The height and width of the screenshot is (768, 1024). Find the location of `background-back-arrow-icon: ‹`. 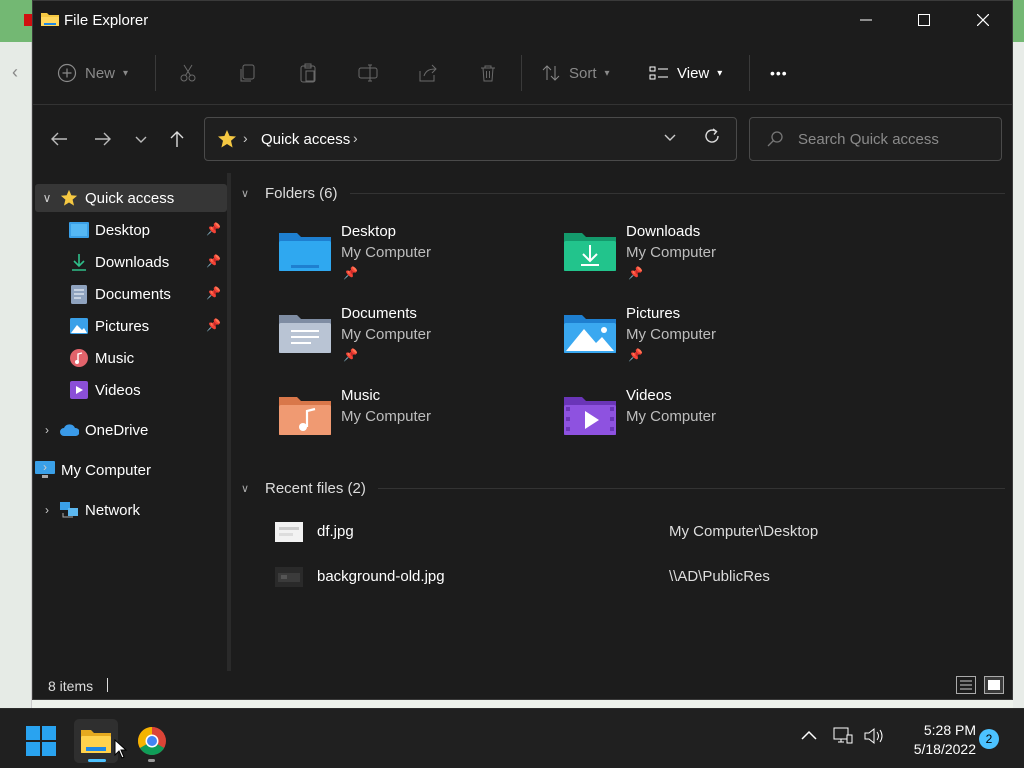

background-back-arrow-icon: ‹ is located at coordinates (15, 72).